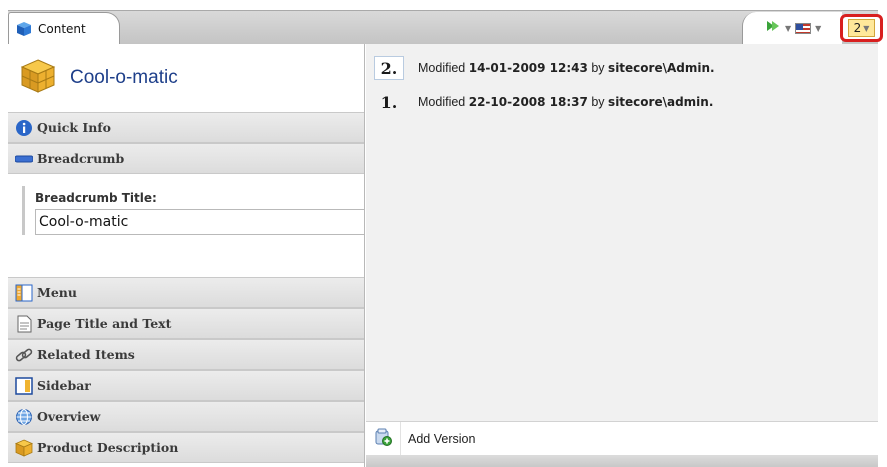 The height and width of the screenshot is (467, 887). I want to click on link-icon, so click(24, 355).